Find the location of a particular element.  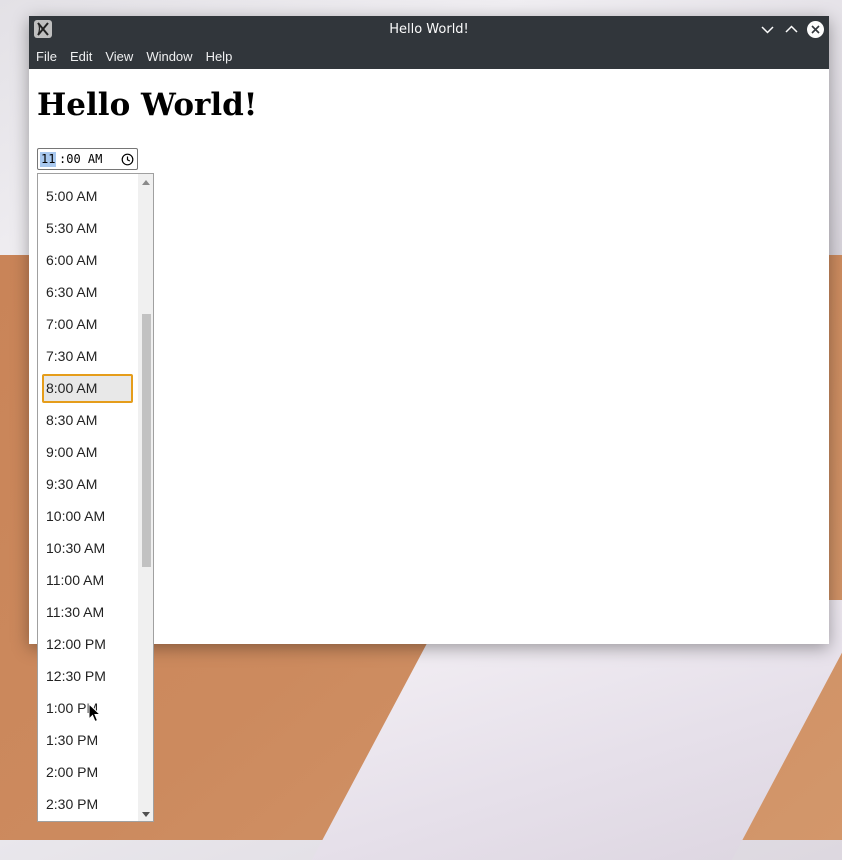

scroll-down-arrow-icon is located at coordinates (146, 814).